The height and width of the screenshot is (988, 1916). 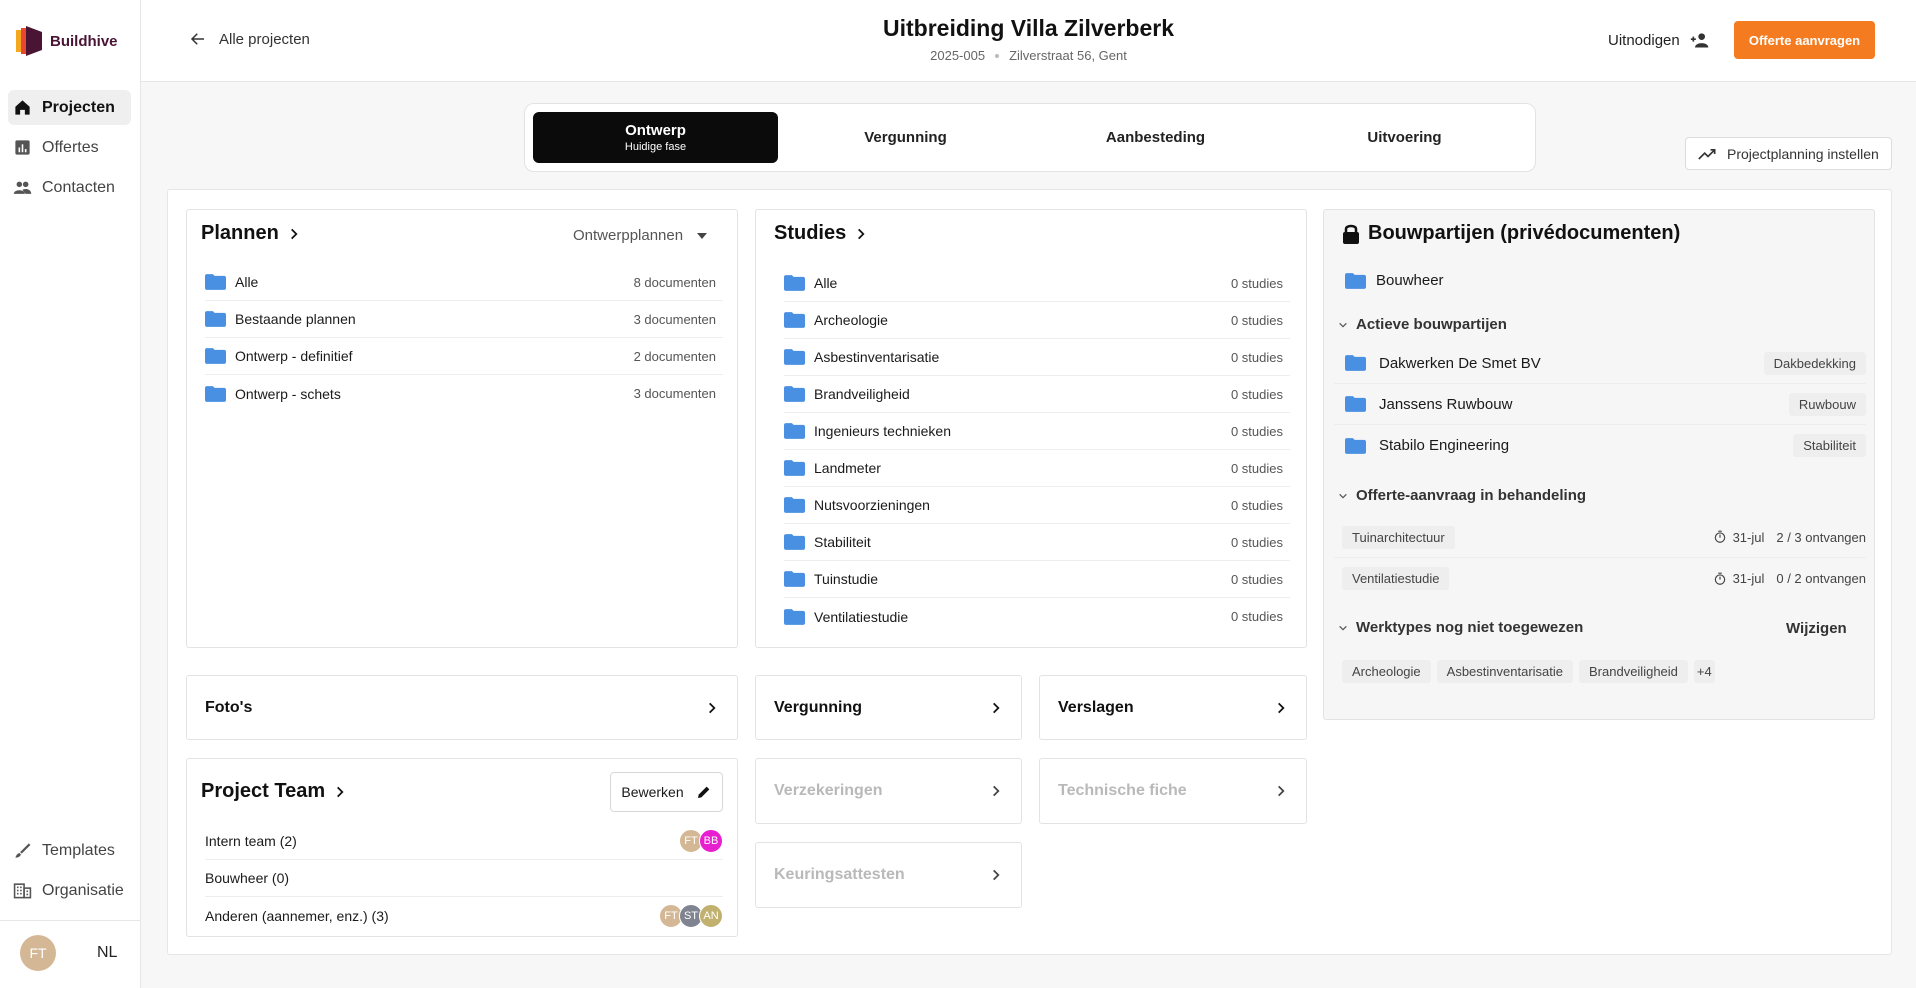 I want to click on tab-aanbesteding: Aanbesteding, so click(x=1155, y=137).